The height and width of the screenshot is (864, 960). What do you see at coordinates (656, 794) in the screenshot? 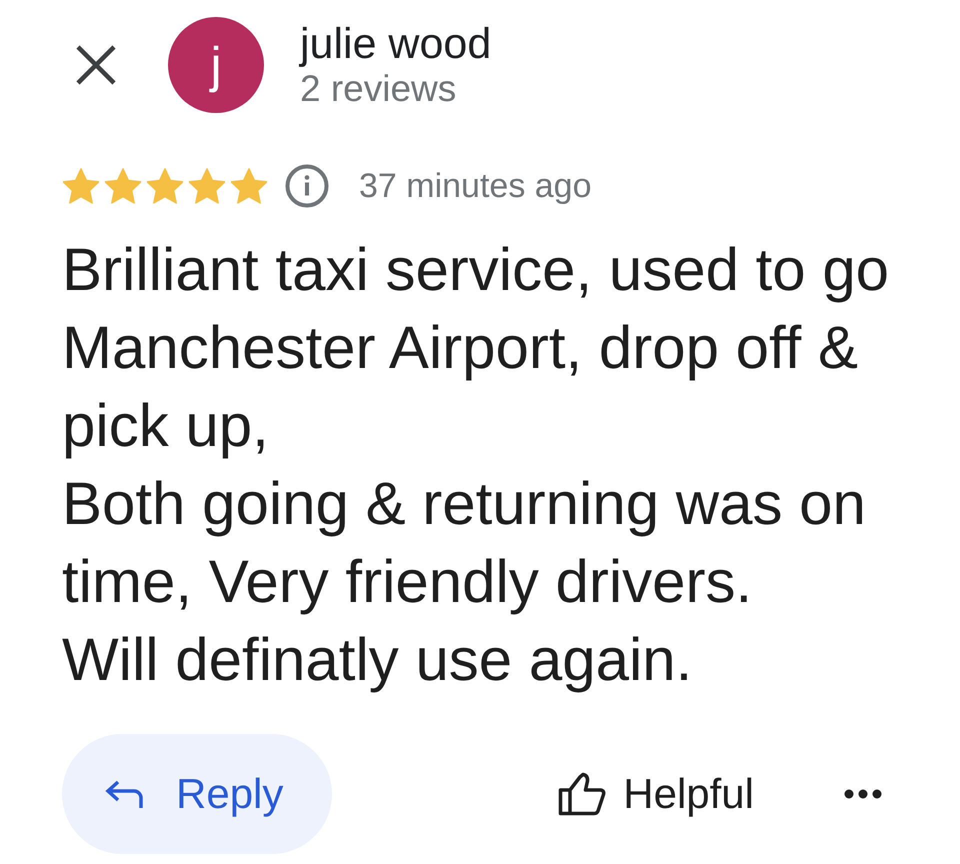
I see `helpful-button: Helpful` at bounding box center [656, 794].